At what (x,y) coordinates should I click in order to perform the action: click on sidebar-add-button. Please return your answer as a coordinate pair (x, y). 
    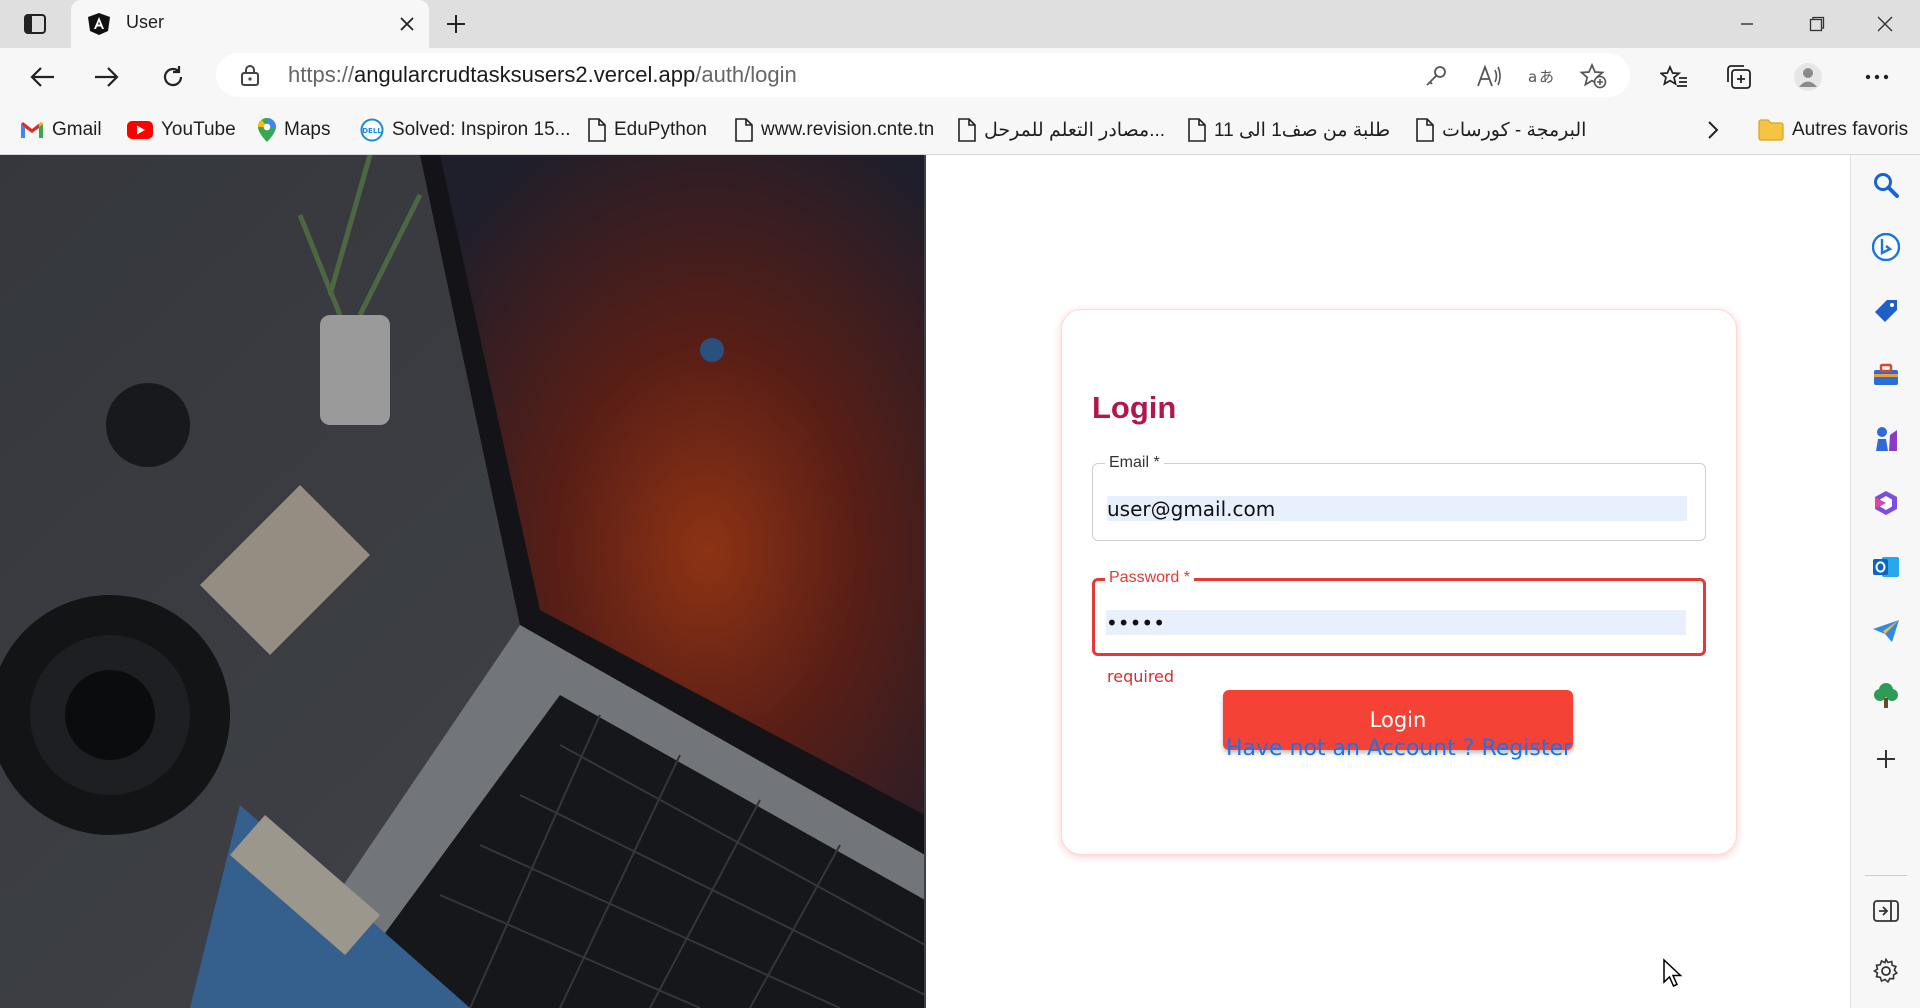
    Looking at the image, I should click on (1886, 759).